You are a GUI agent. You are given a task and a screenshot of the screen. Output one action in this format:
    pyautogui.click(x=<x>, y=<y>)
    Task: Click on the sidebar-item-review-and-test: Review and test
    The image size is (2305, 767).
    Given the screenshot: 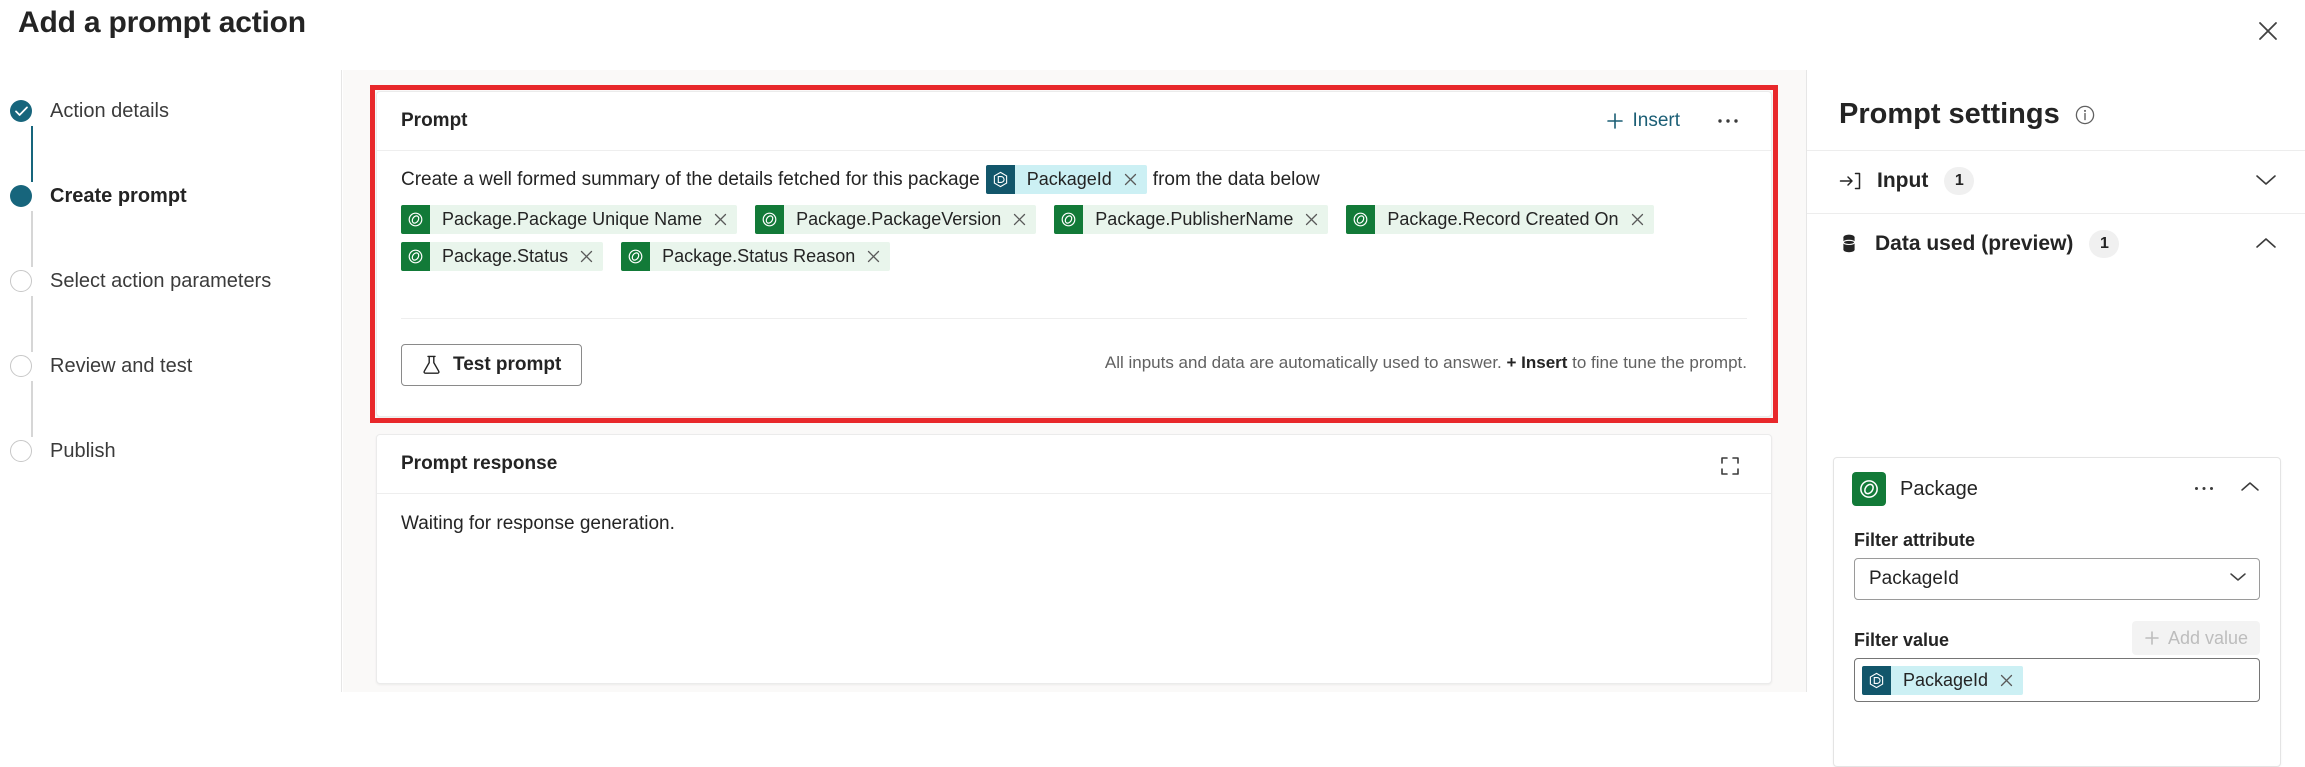 What is the action you would take?
    pyautogui.click(x=101, y=366)
    